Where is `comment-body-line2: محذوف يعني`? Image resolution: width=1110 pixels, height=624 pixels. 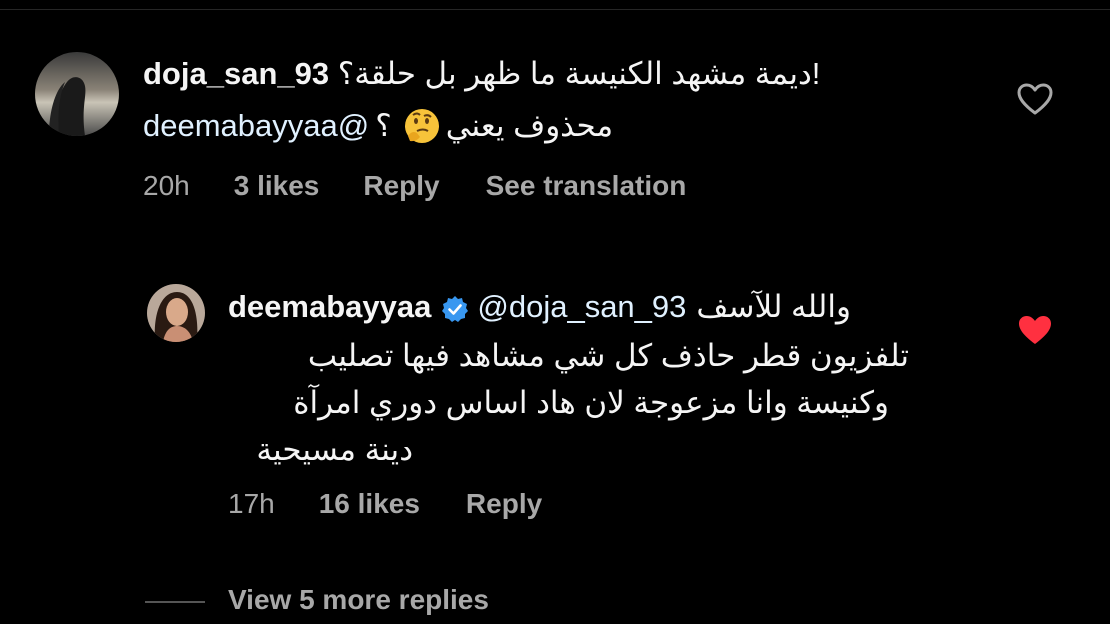 comment-body-line2: محذوف يعني is located at coordinates (529, 125).